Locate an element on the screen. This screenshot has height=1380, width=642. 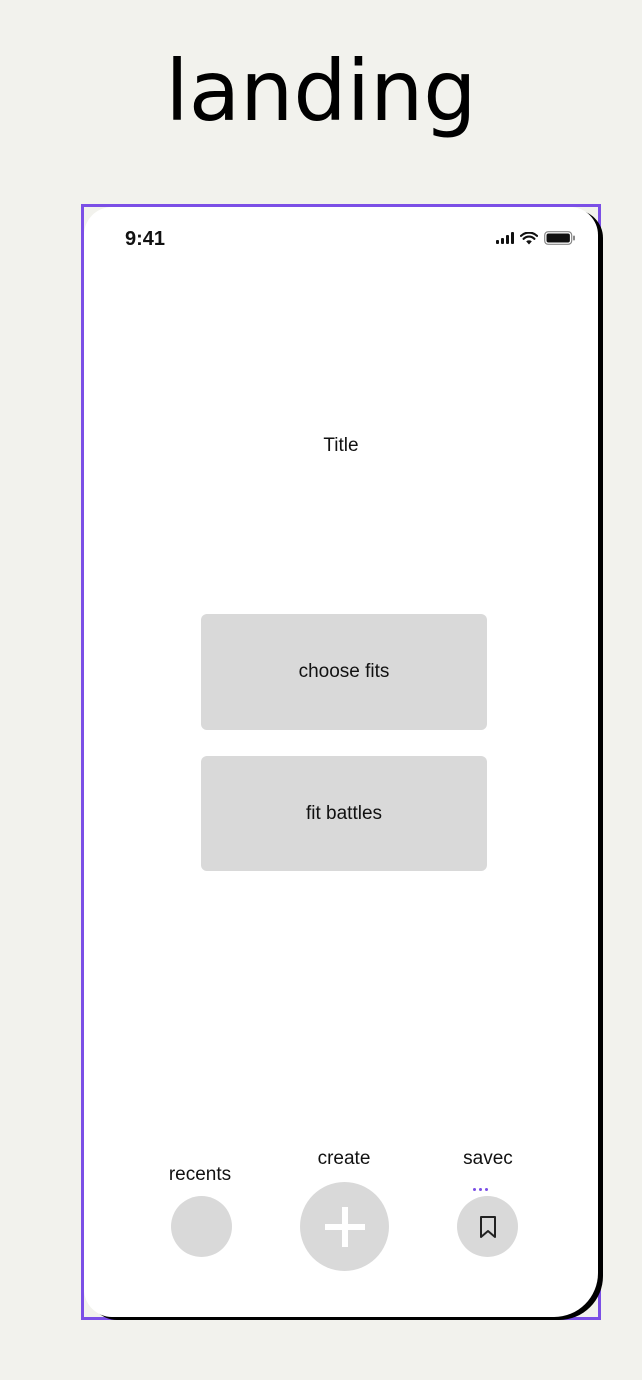
nav-label-create: create is located at coordinates (344, 1158).